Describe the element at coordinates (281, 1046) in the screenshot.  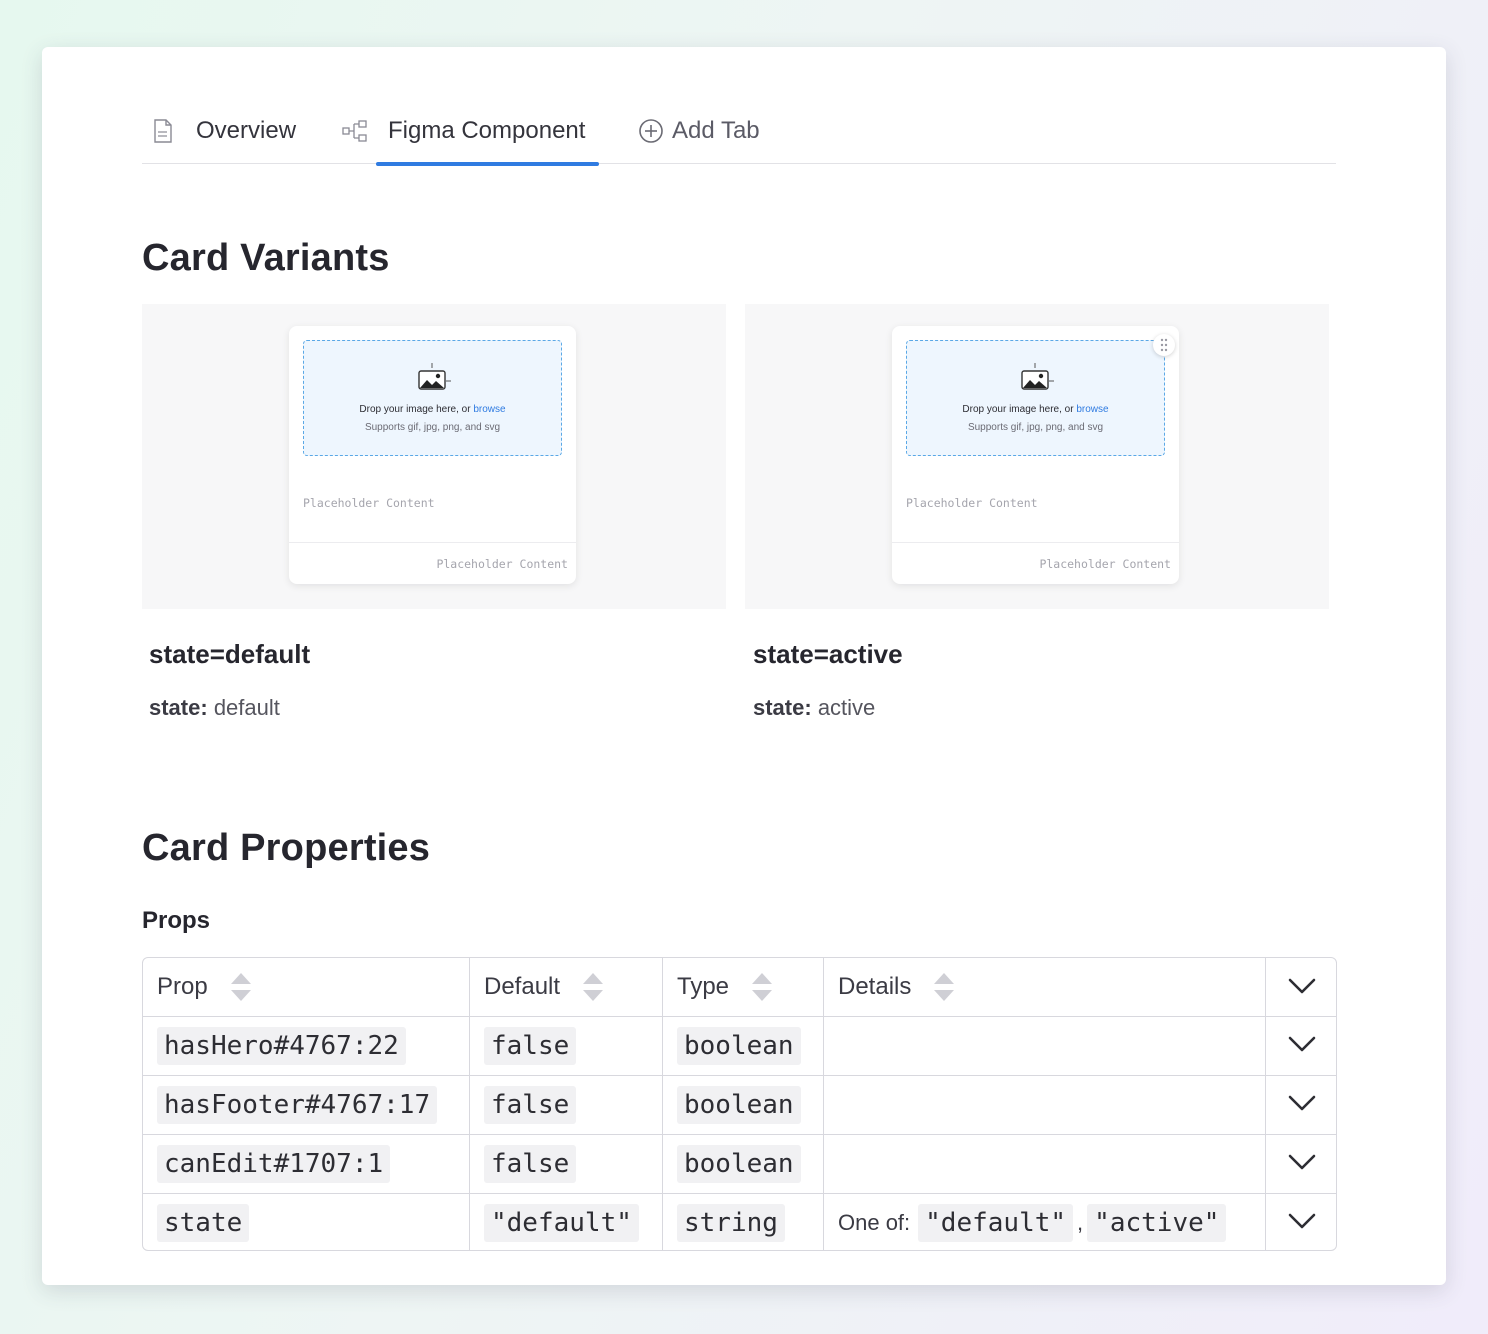
I see `prop-name: hasHero#4767:22` at that location.